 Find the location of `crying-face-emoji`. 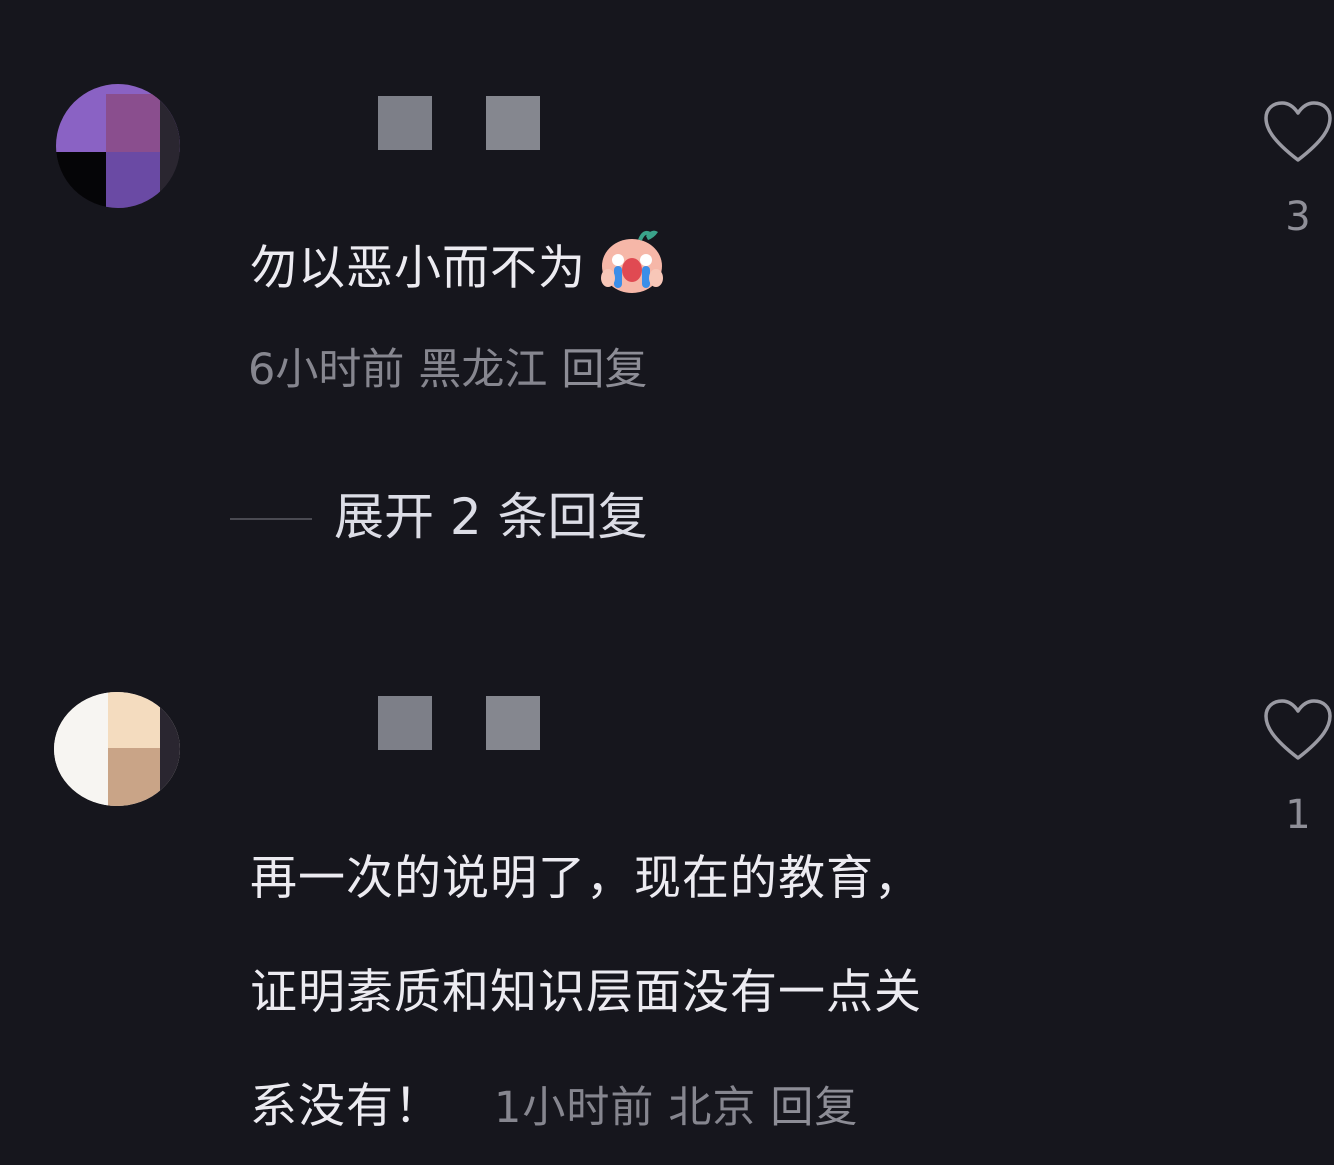

crying-face-emoji is located at coordinates (631, 259).